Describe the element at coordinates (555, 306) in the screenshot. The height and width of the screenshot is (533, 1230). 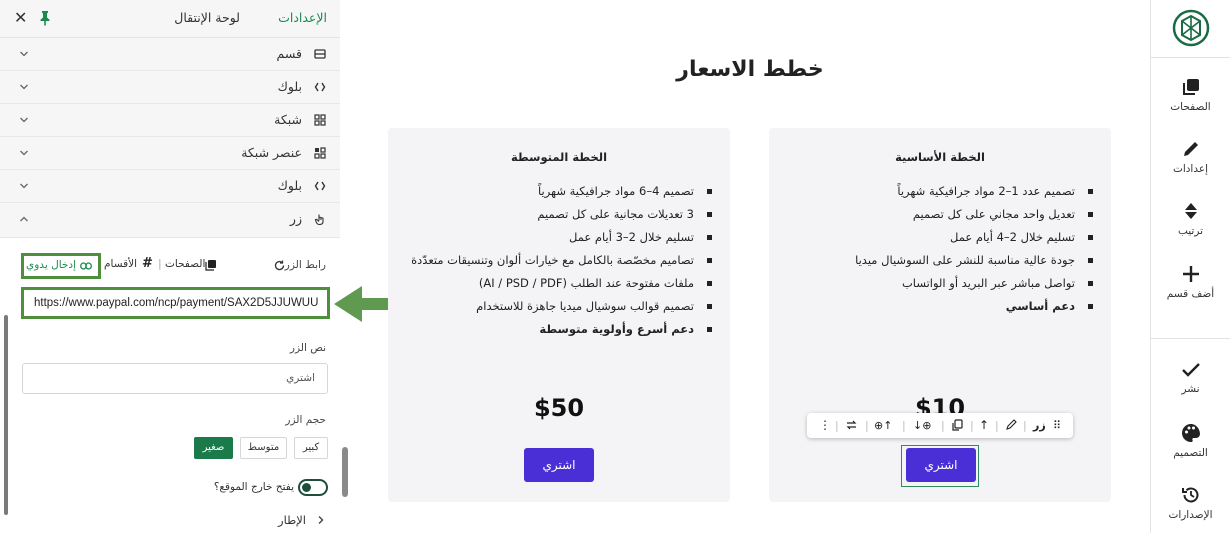
I see `feature-item: تصميم قوالب سوشيال ميديا جاهزة للاستخدام` at that location.